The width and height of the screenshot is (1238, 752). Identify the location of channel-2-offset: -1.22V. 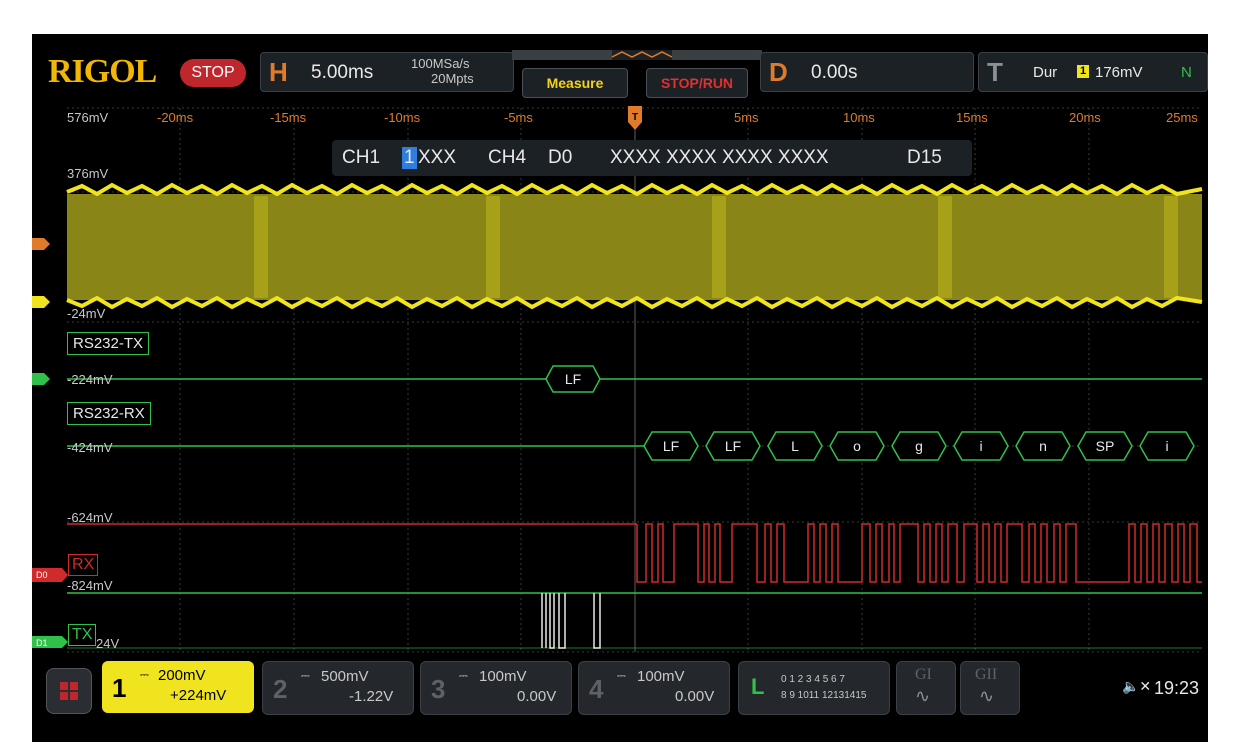
(371, 696).